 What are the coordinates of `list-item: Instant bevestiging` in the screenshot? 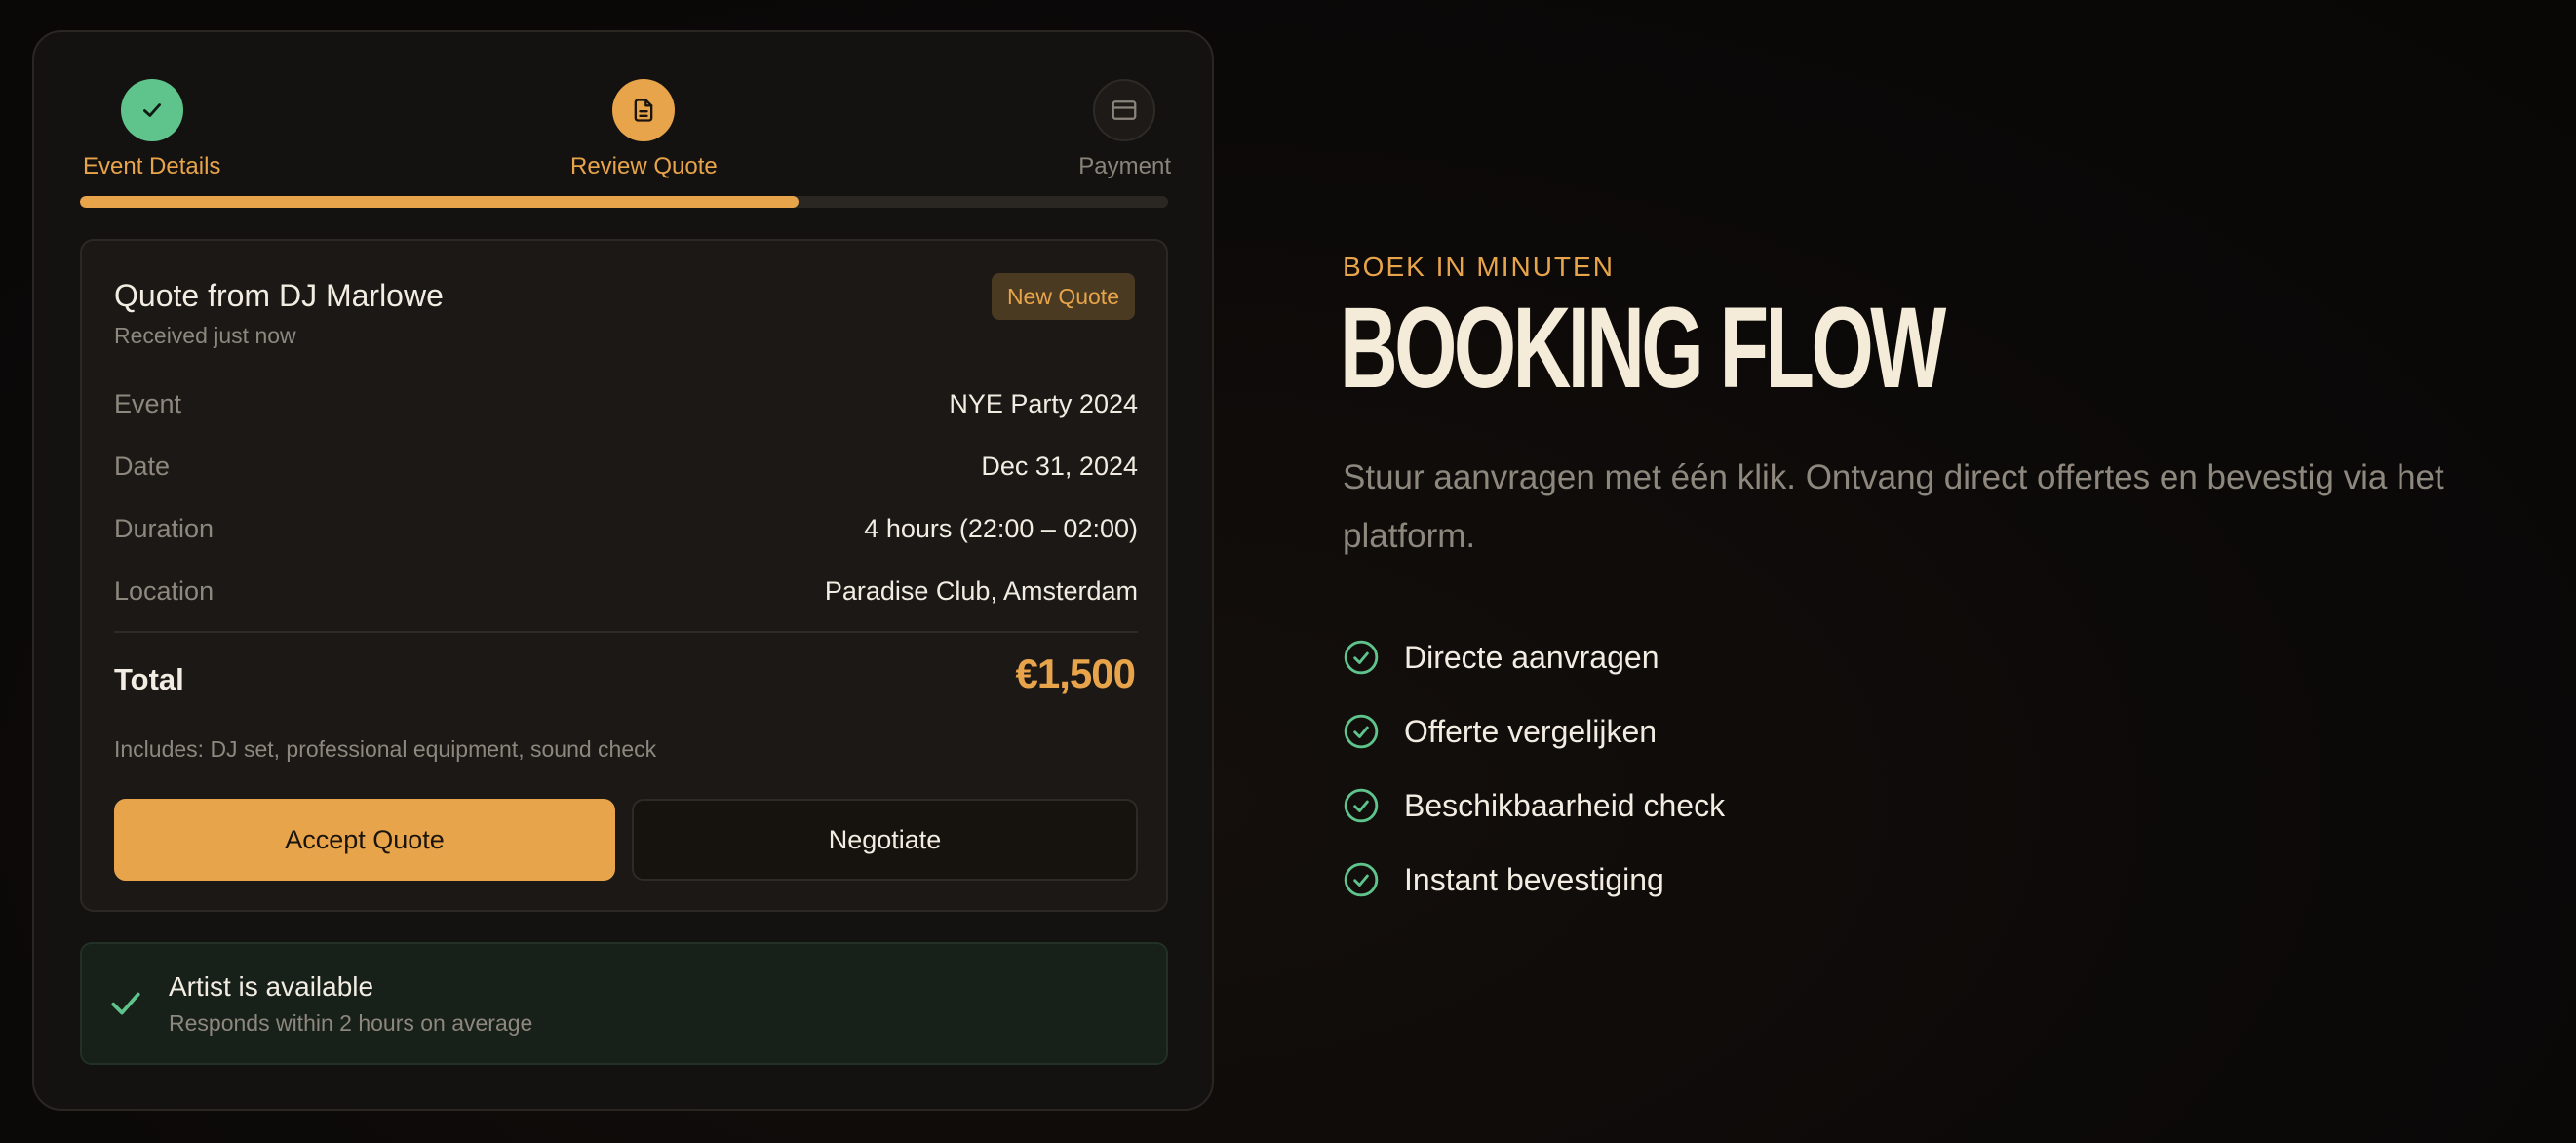 It's located at (1534, 880).